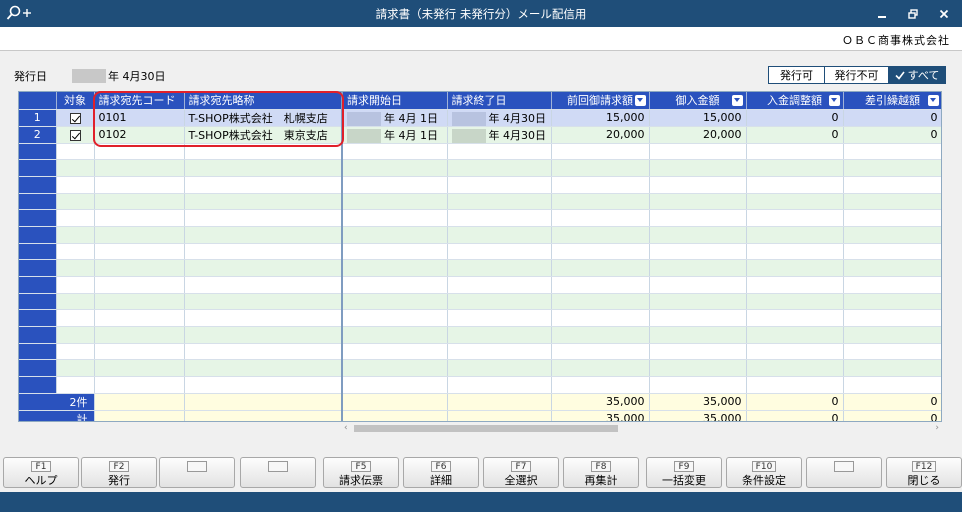 The width and height of the screenshot is (962, 512). What do you see at coordinates (119, 472) in the screenshot?
I see `fkey-issue-button: F2 発行` at bounding box center [119, 472].